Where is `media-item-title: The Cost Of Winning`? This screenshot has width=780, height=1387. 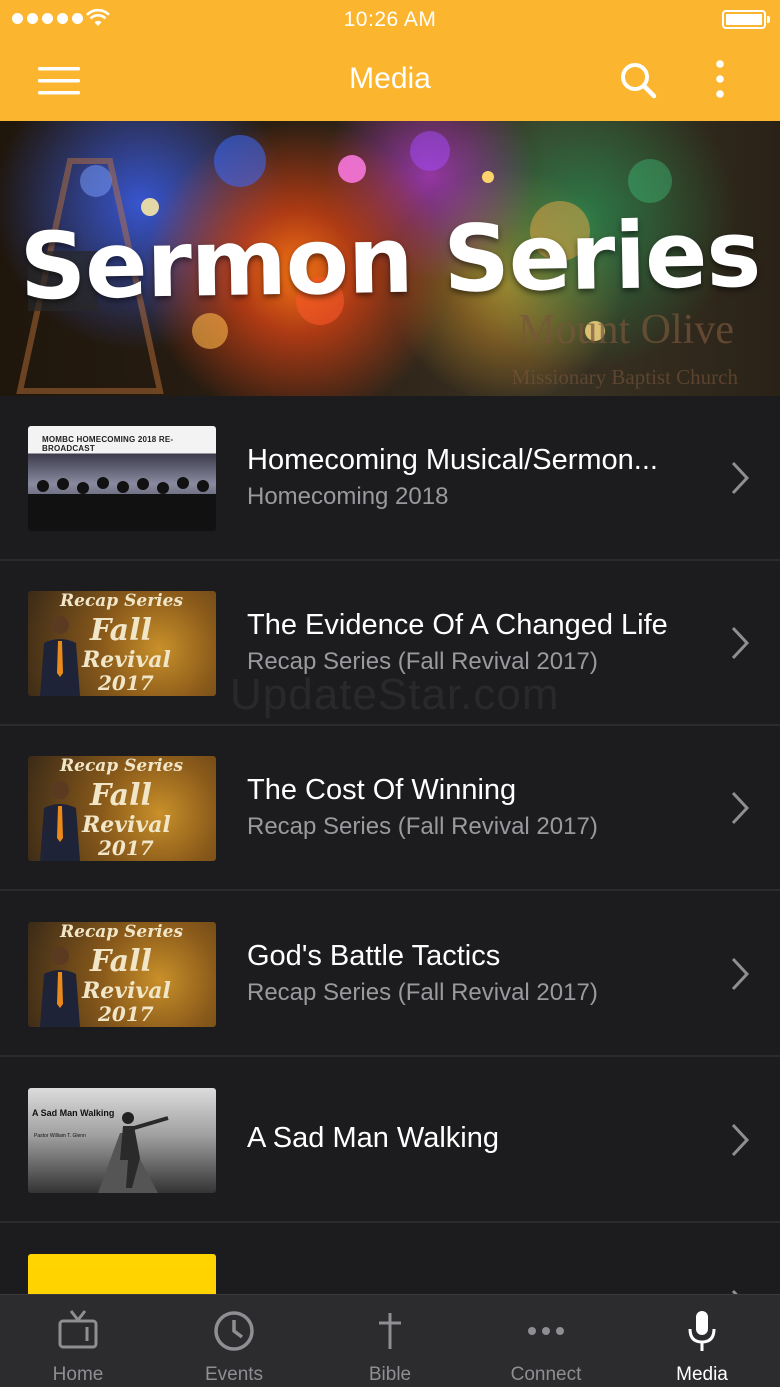
media-item-title: The Cost Of Winning is located at coordinates (382, 790).